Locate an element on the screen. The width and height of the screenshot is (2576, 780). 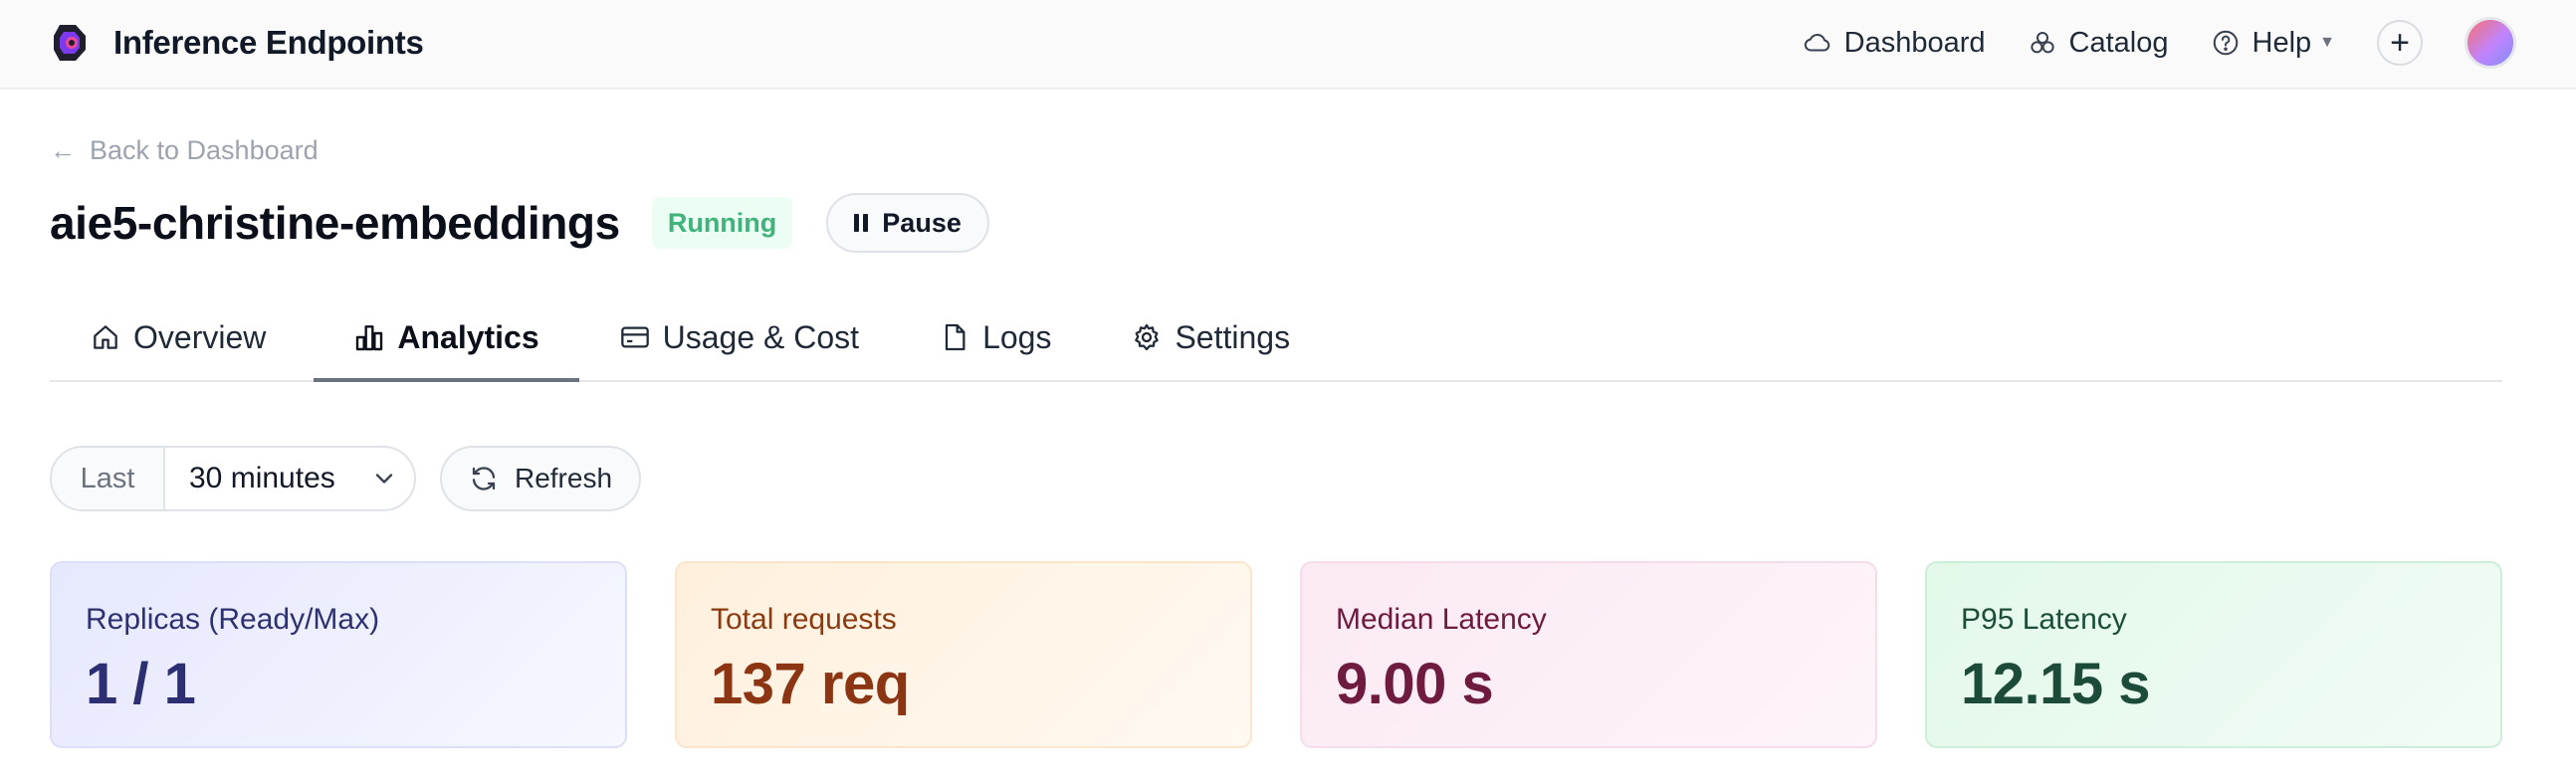
pause-button-label: Pause is located at coordinates (922, 222).